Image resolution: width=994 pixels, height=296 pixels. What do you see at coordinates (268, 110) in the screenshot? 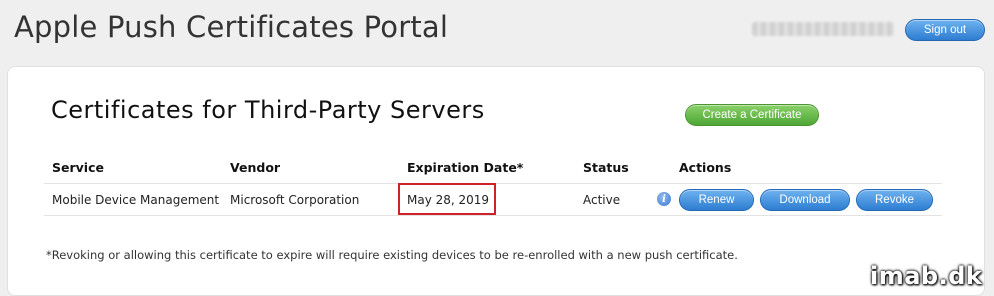
I see `section-title: Certificates for Third-Party Servers` at bounding box center [268, 110].